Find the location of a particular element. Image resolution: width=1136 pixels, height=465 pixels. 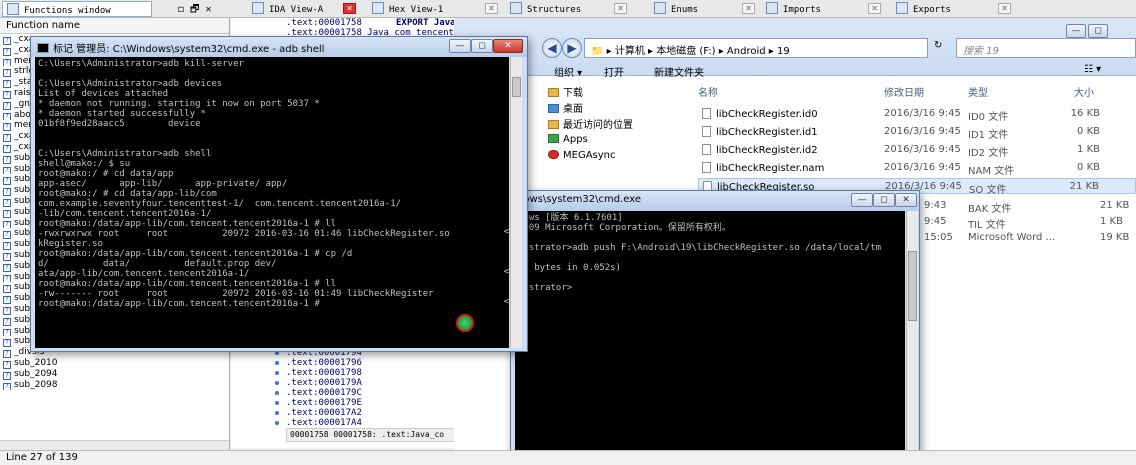

tab-structures: Structures is located at coordinates (556, 9).